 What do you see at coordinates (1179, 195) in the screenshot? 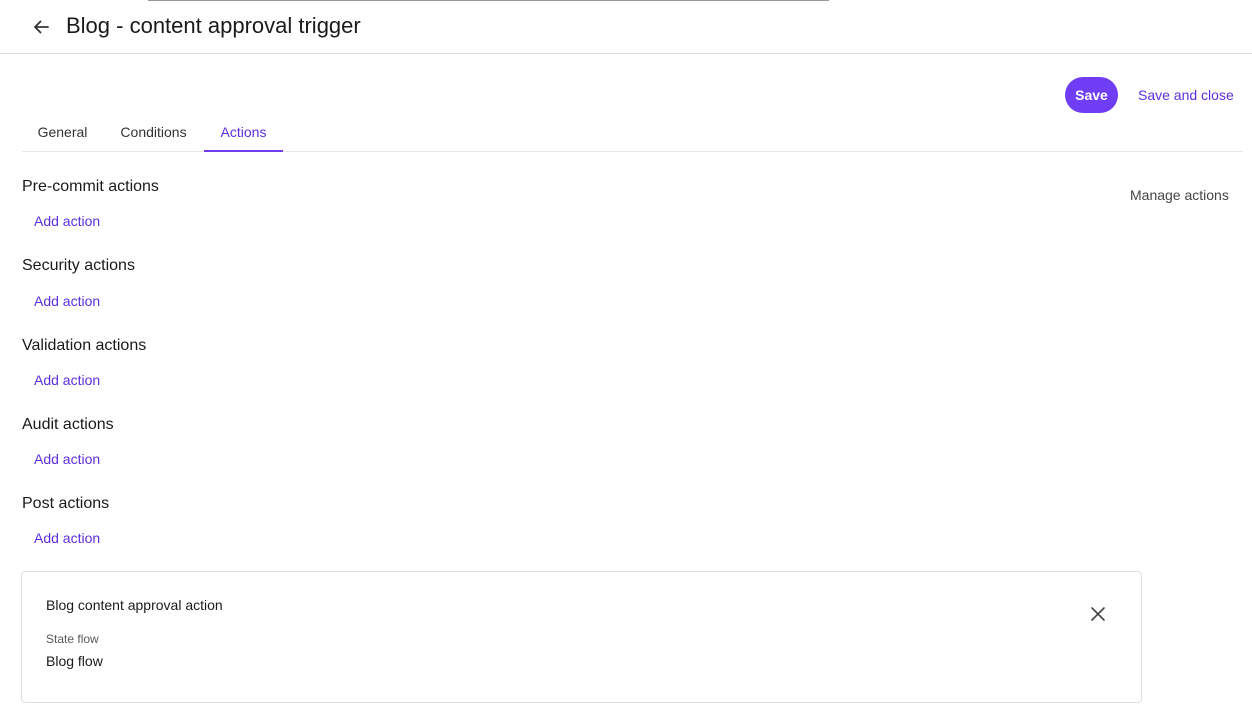
I see `manage-actions-button: Manage actions` at bounding box center [1179, 195].